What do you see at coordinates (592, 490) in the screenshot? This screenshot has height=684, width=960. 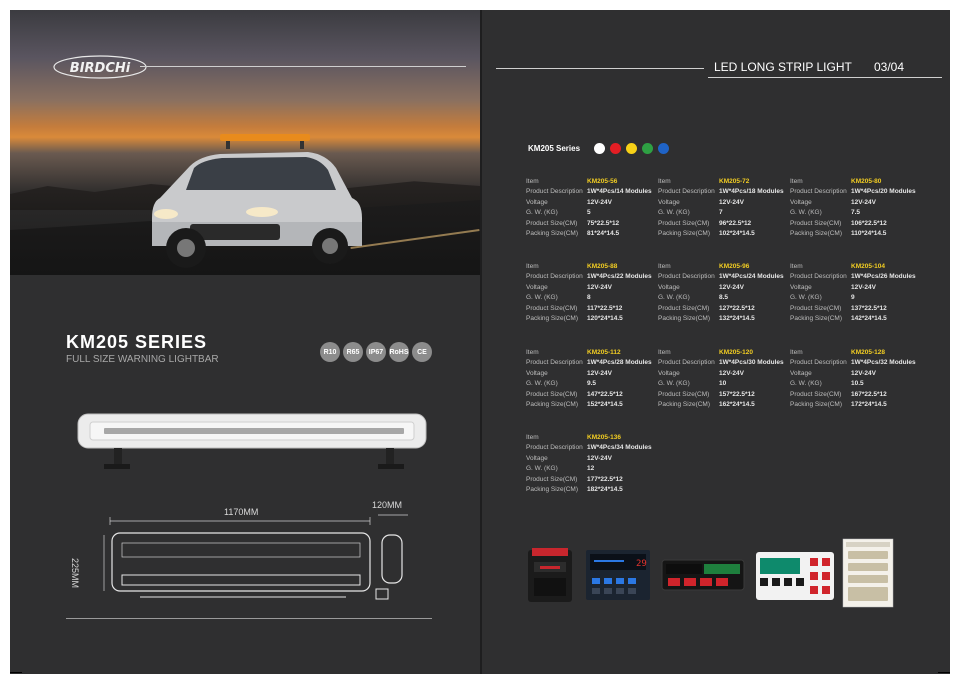 I see `spec-row-packing: Packing Size(CM) 182*24*14.5` at bounding box center [592, 490].